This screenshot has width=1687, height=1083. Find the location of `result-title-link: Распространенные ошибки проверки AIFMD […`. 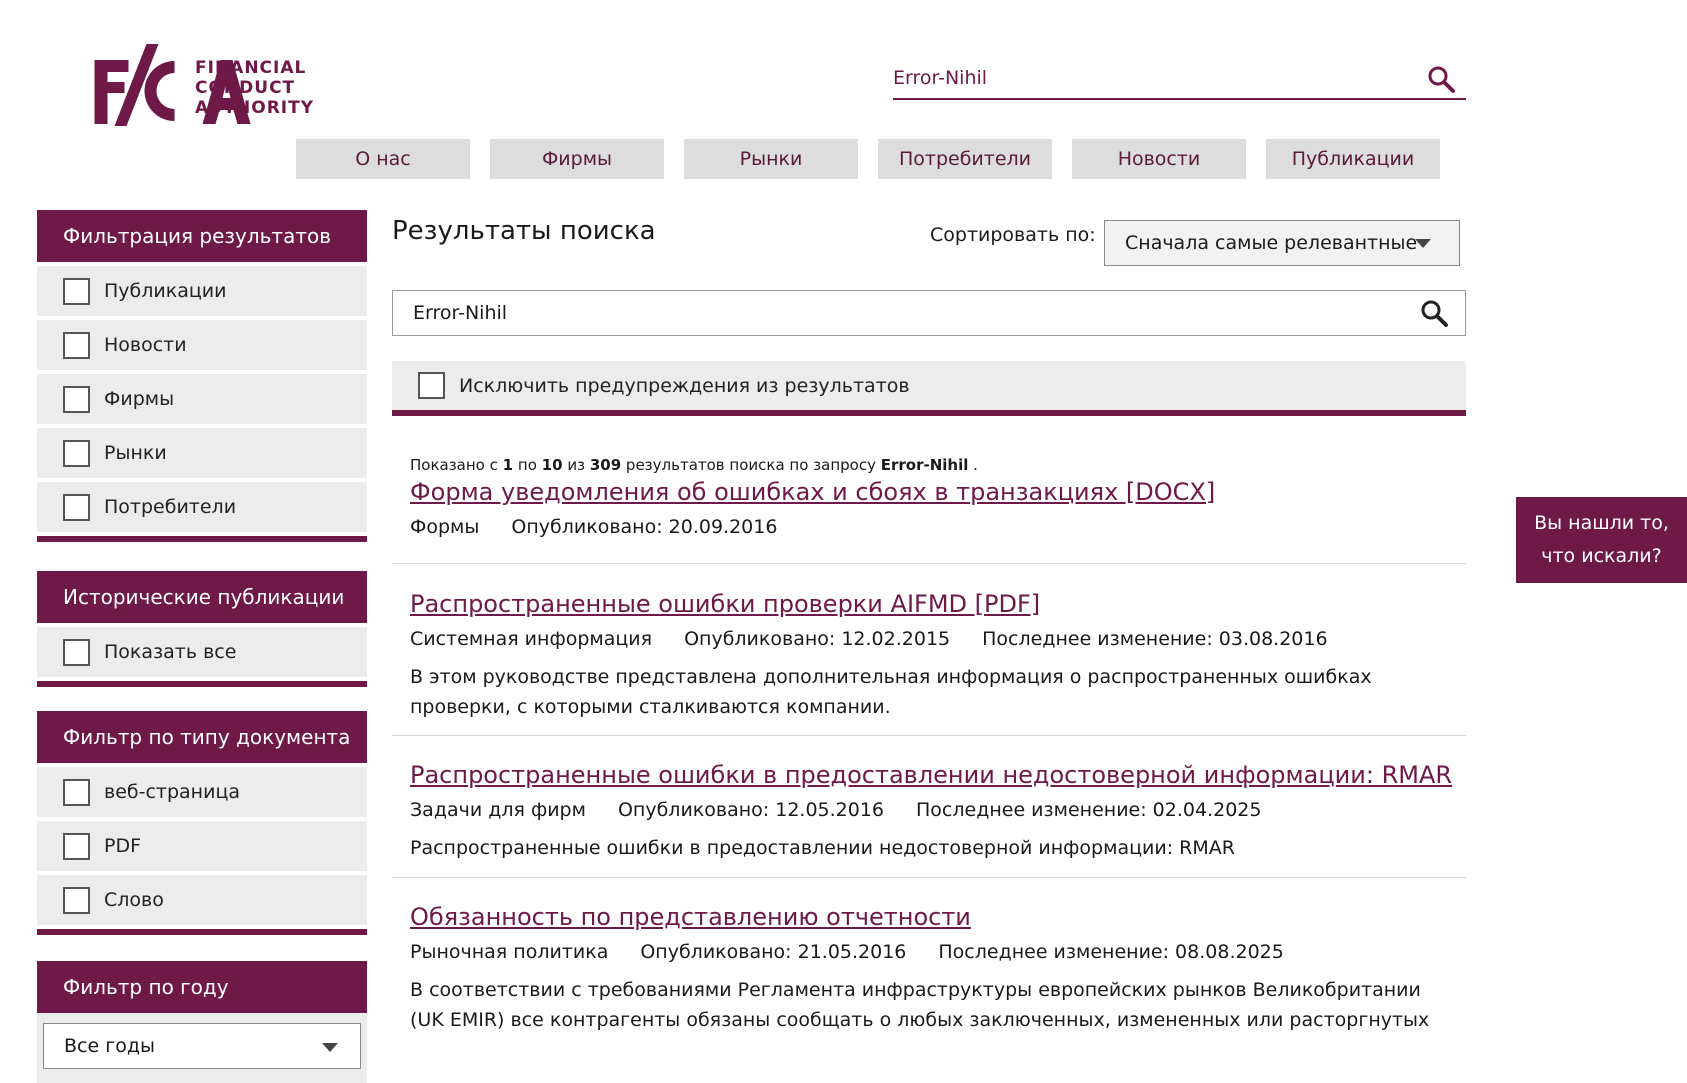

result-title-link: Распространенные ошибки проверки AIFMD [… is located at coordinates (938, 604).